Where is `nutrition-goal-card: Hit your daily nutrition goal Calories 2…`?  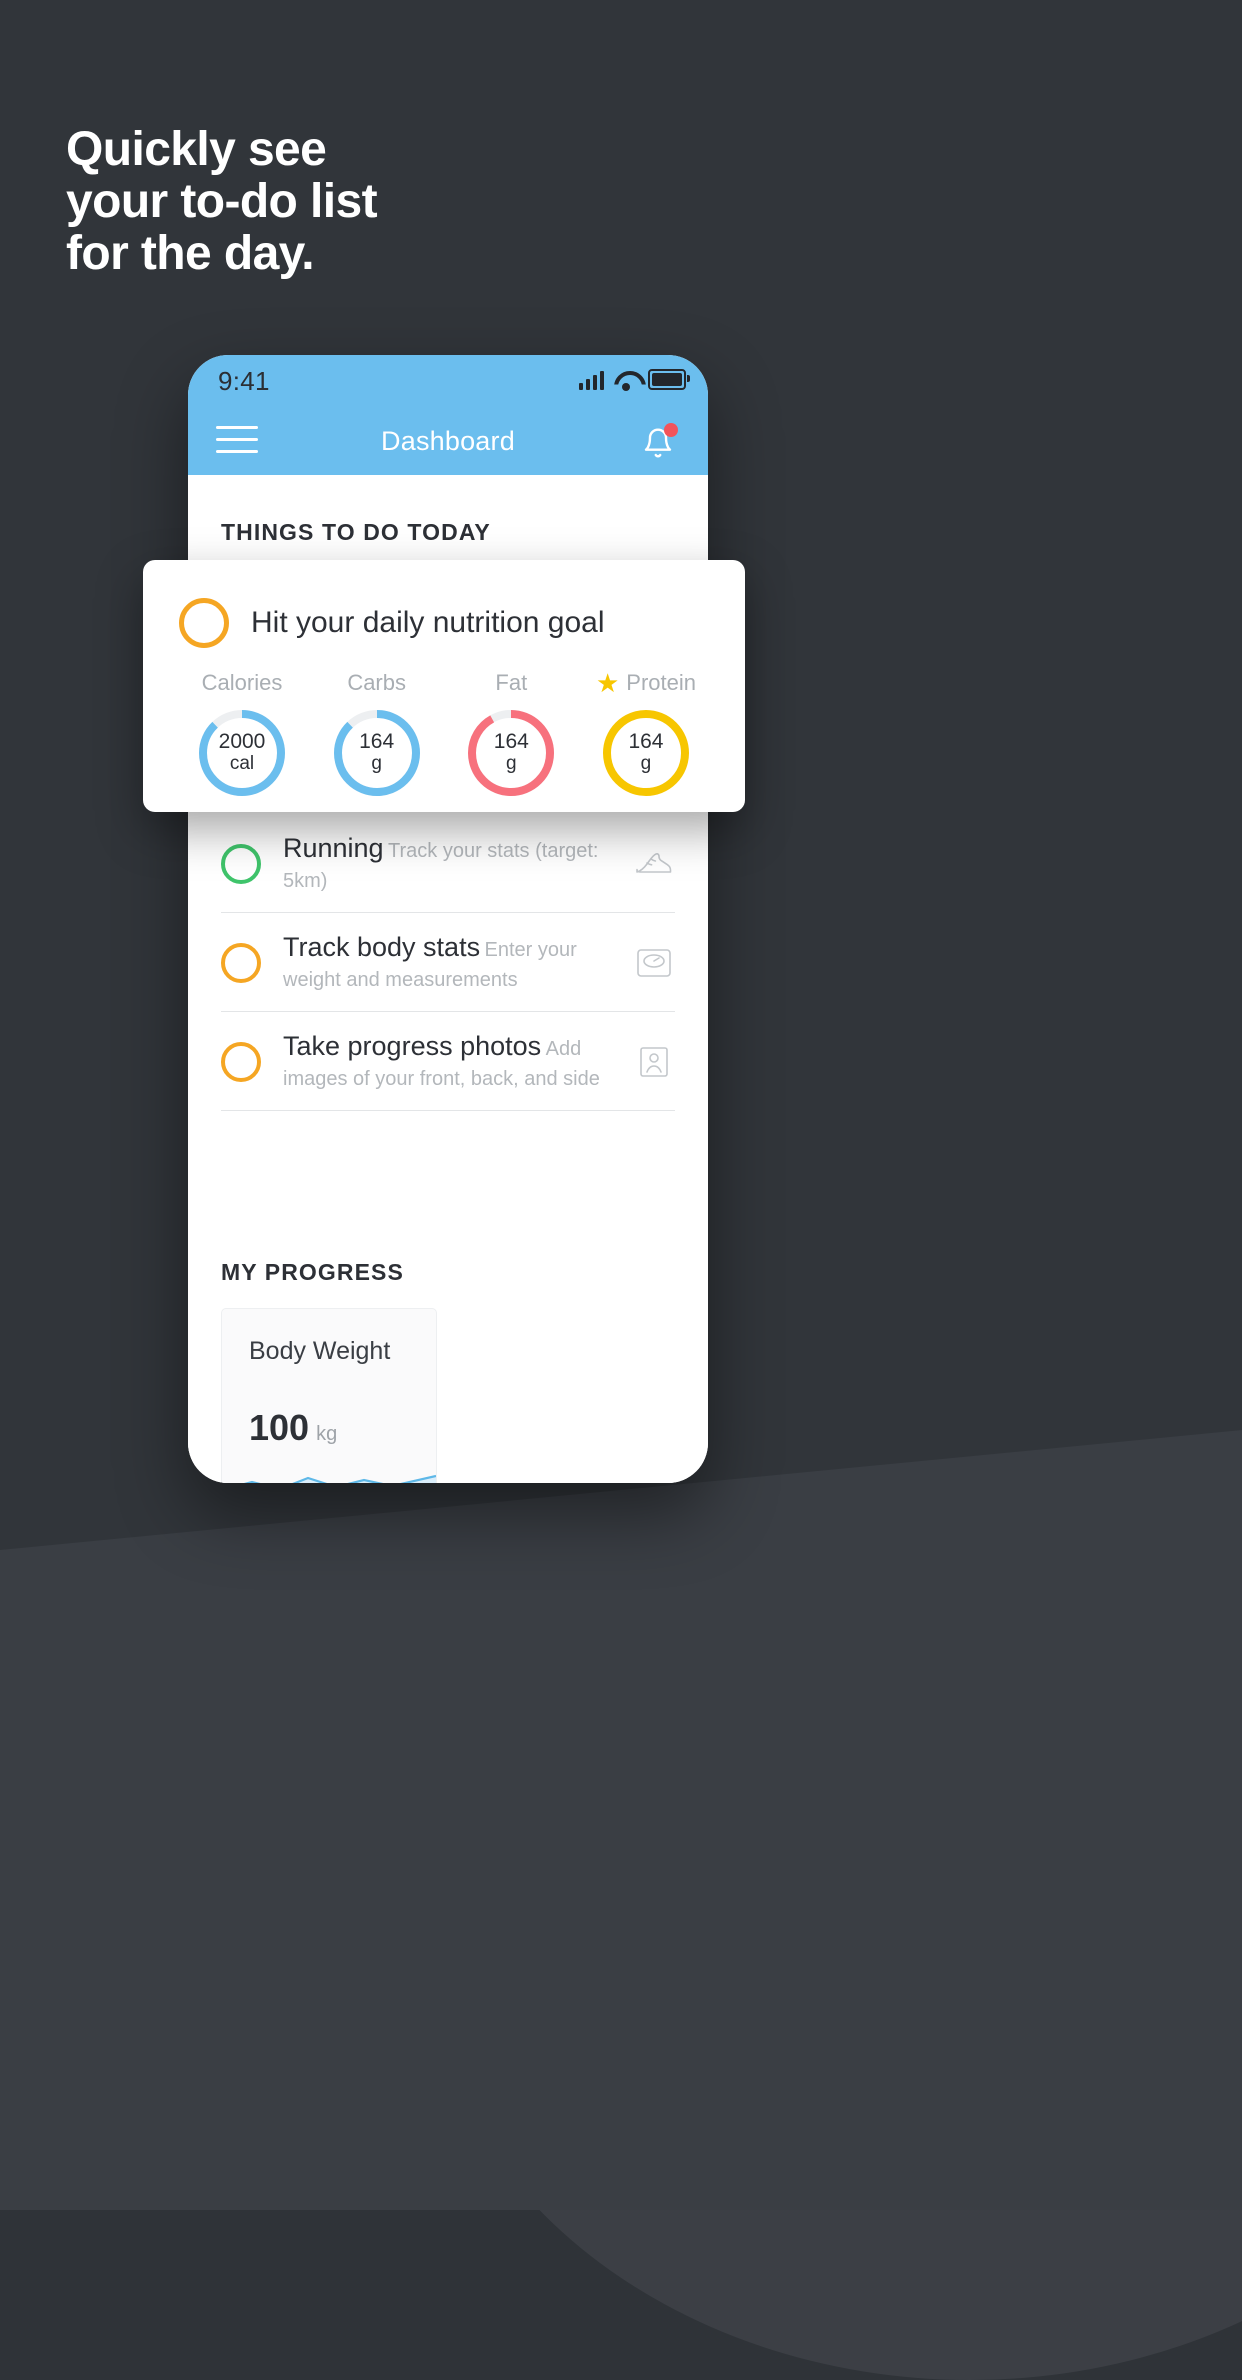
nutrition-goal-card: Hit your daily nutrition goal Calories 2… is located at coordinates (444, 686).